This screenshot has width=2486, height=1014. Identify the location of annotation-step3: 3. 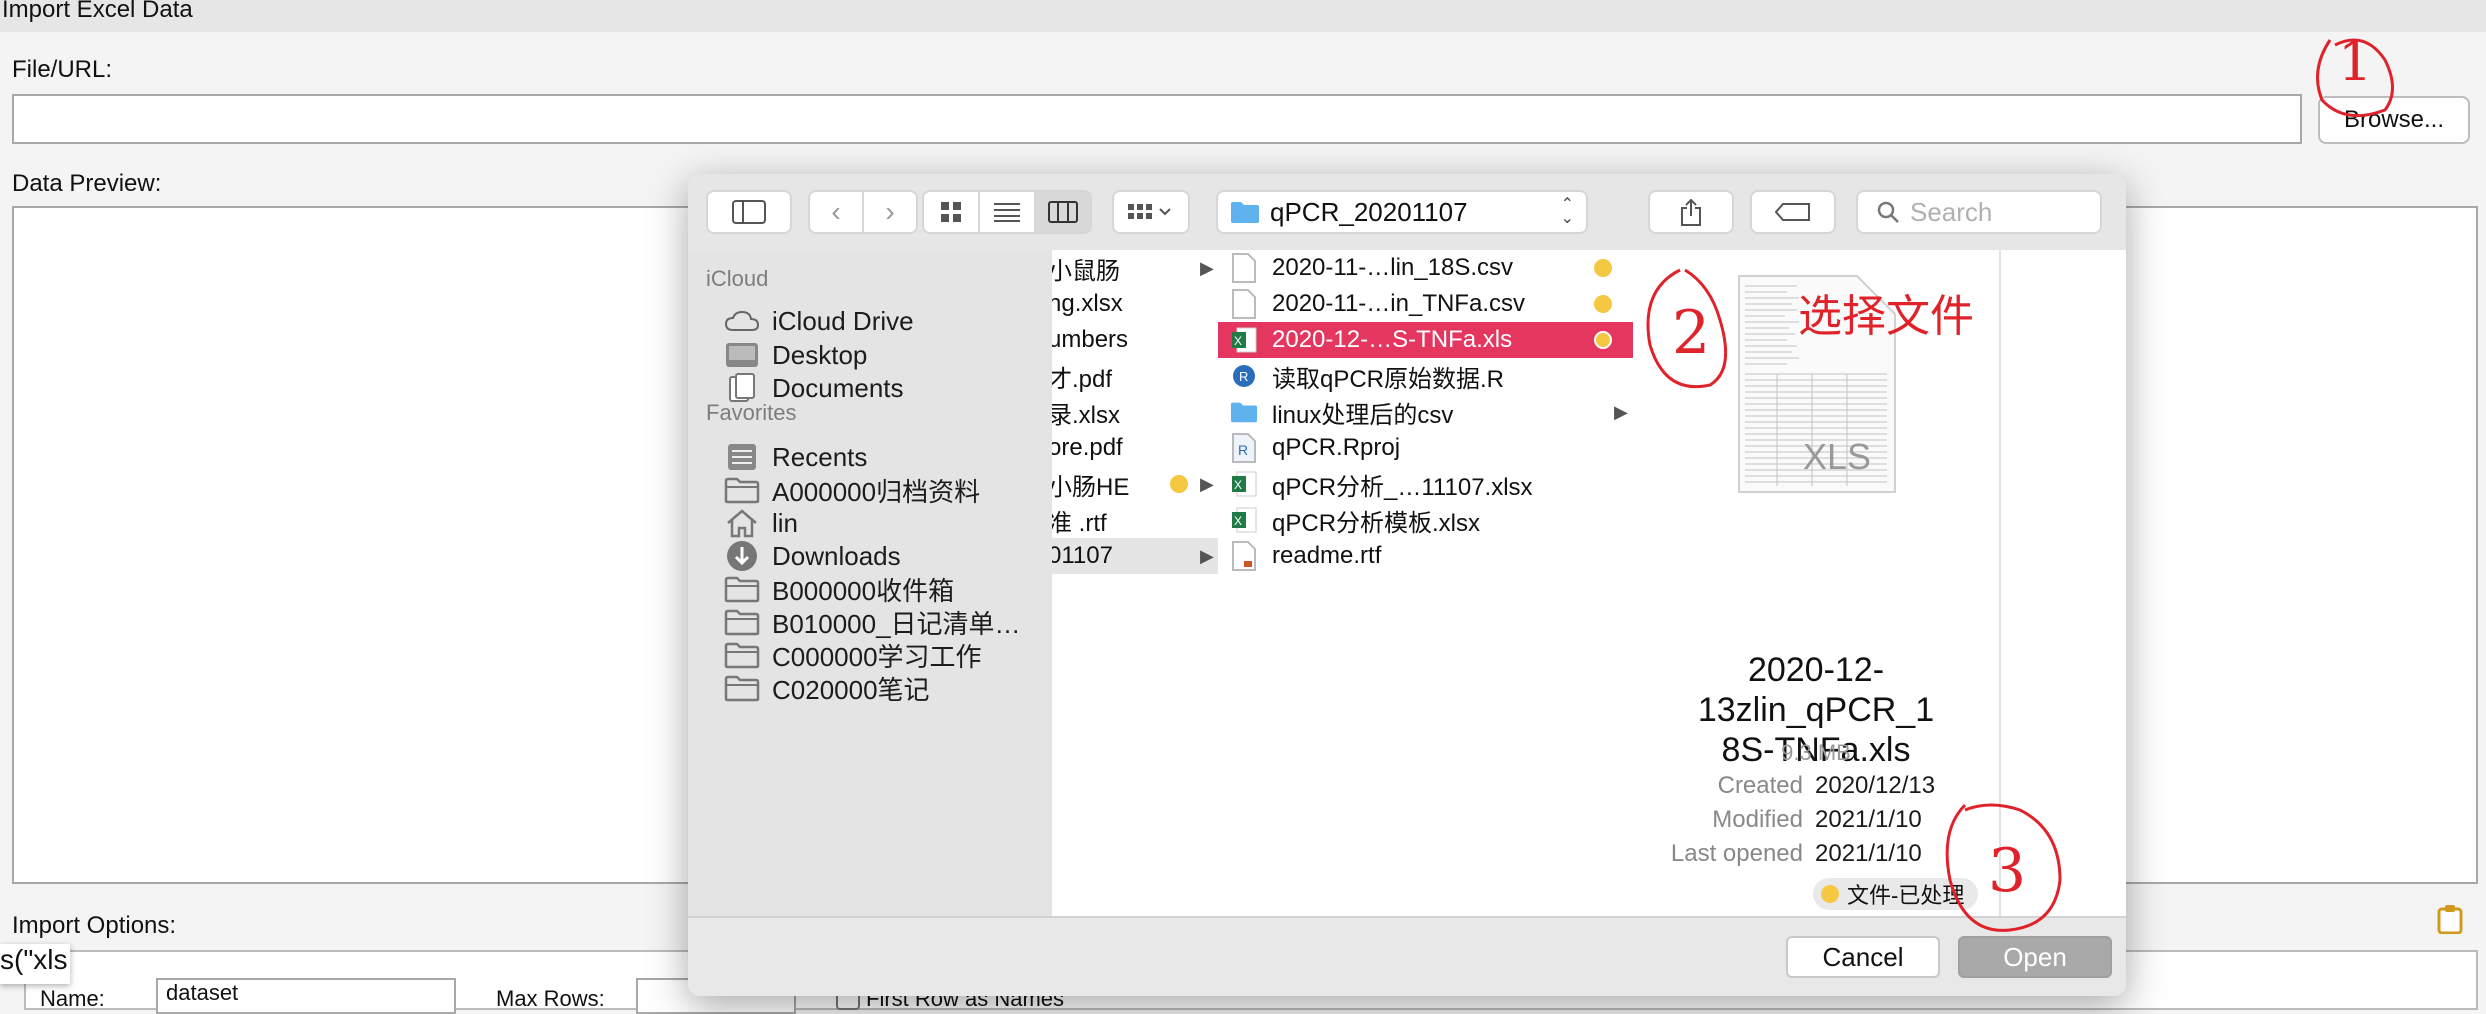
(2007, 871).